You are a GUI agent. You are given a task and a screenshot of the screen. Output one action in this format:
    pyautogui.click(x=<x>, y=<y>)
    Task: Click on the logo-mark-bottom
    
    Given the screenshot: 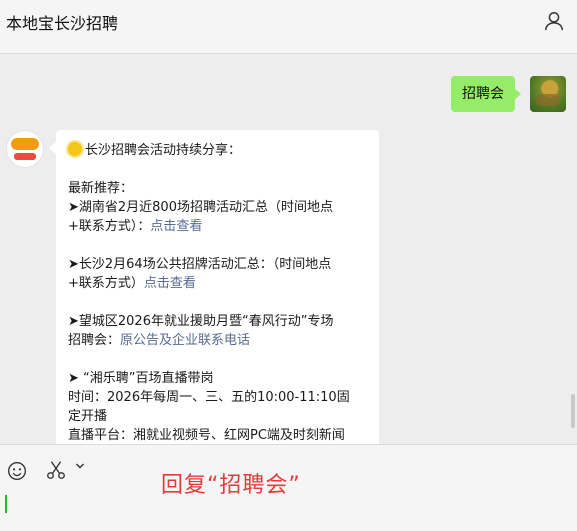 What is the action you would take?
    pyautogui.click(x=25, y=156)
    